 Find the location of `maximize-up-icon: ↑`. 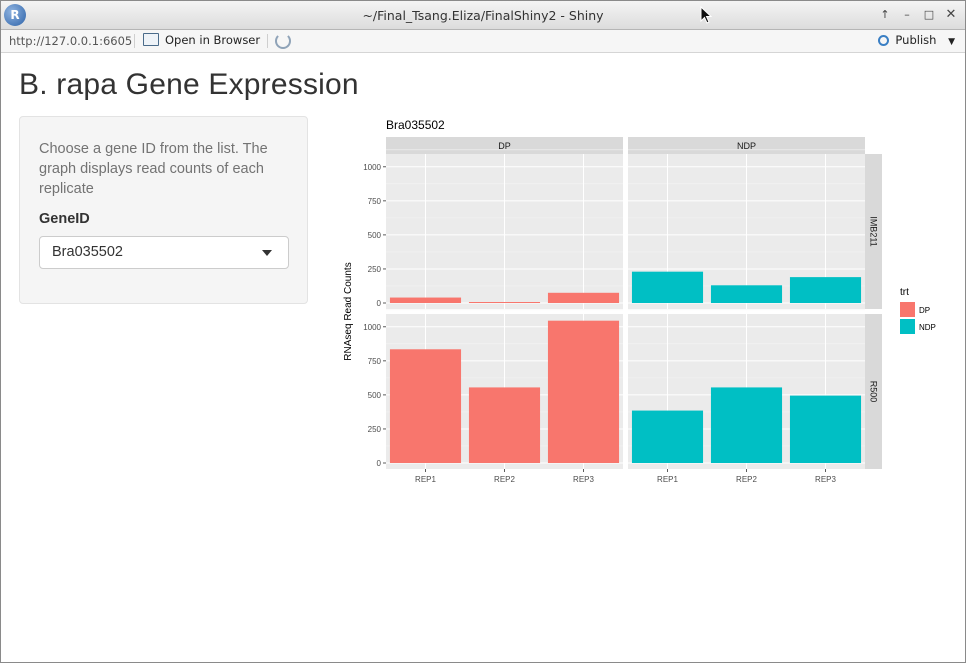

maximize-up-icon: ↑ is located at coordinates (885, 15).